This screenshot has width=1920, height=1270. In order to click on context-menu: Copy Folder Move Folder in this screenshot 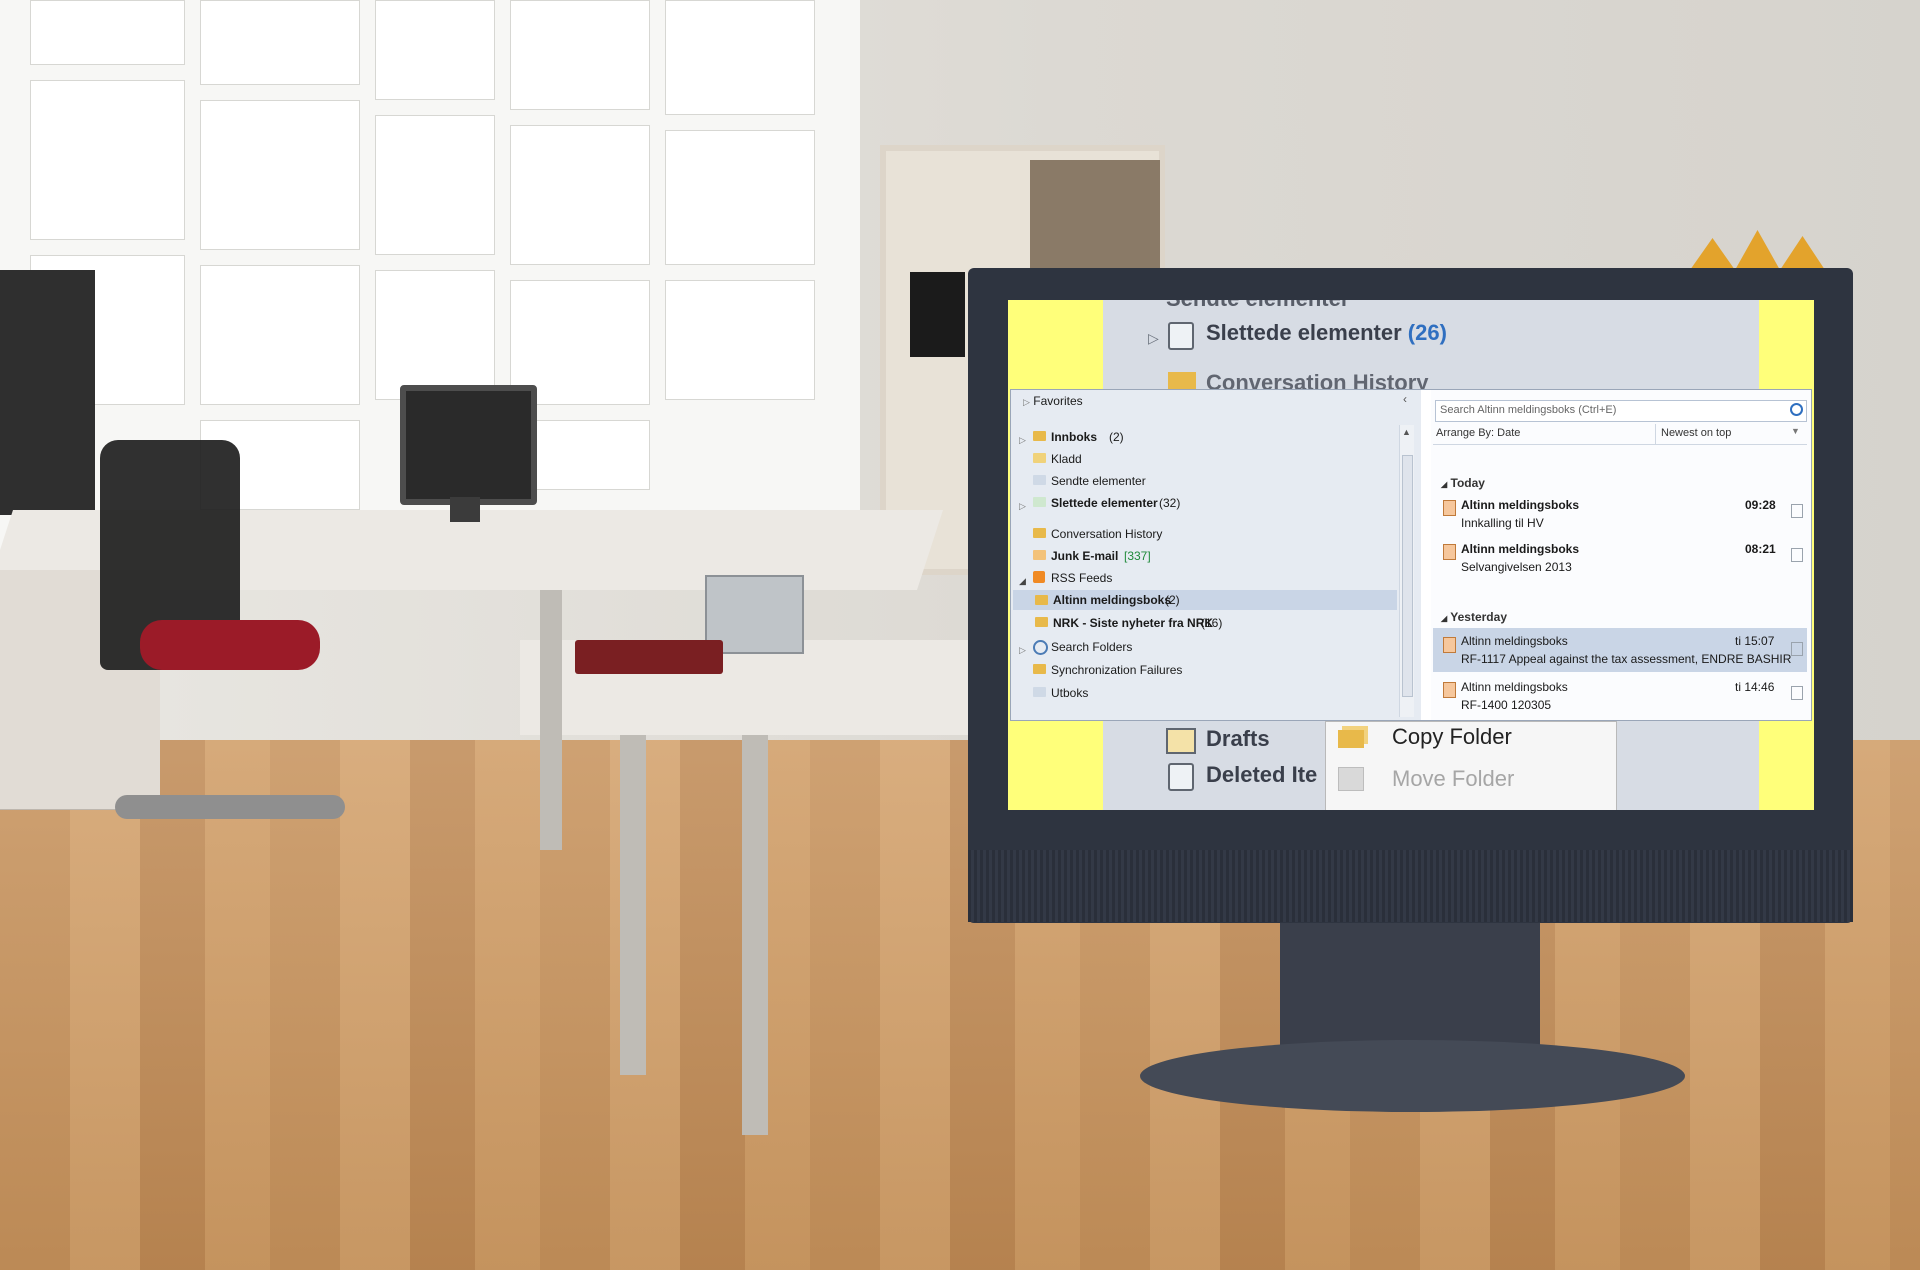, I will do `click(1471, 766)`.